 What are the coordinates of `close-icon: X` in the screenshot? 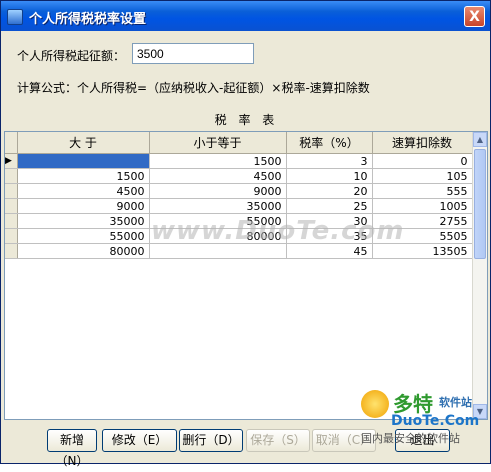 It's located at (474, 16).